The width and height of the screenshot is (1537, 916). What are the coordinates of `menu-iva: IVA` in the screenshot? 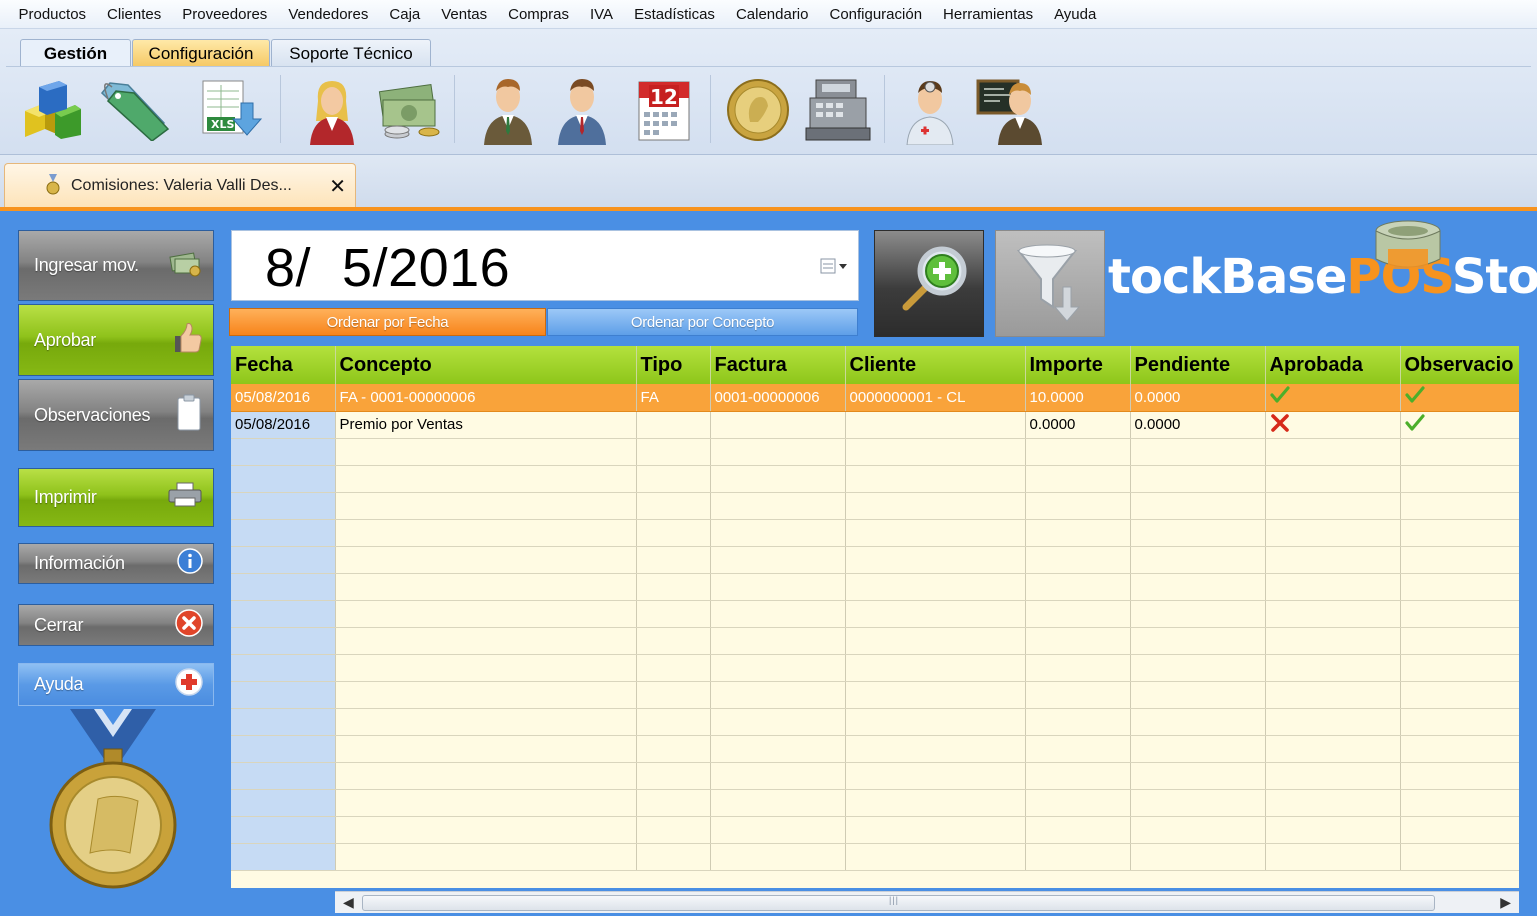 It's located at (601, 14).